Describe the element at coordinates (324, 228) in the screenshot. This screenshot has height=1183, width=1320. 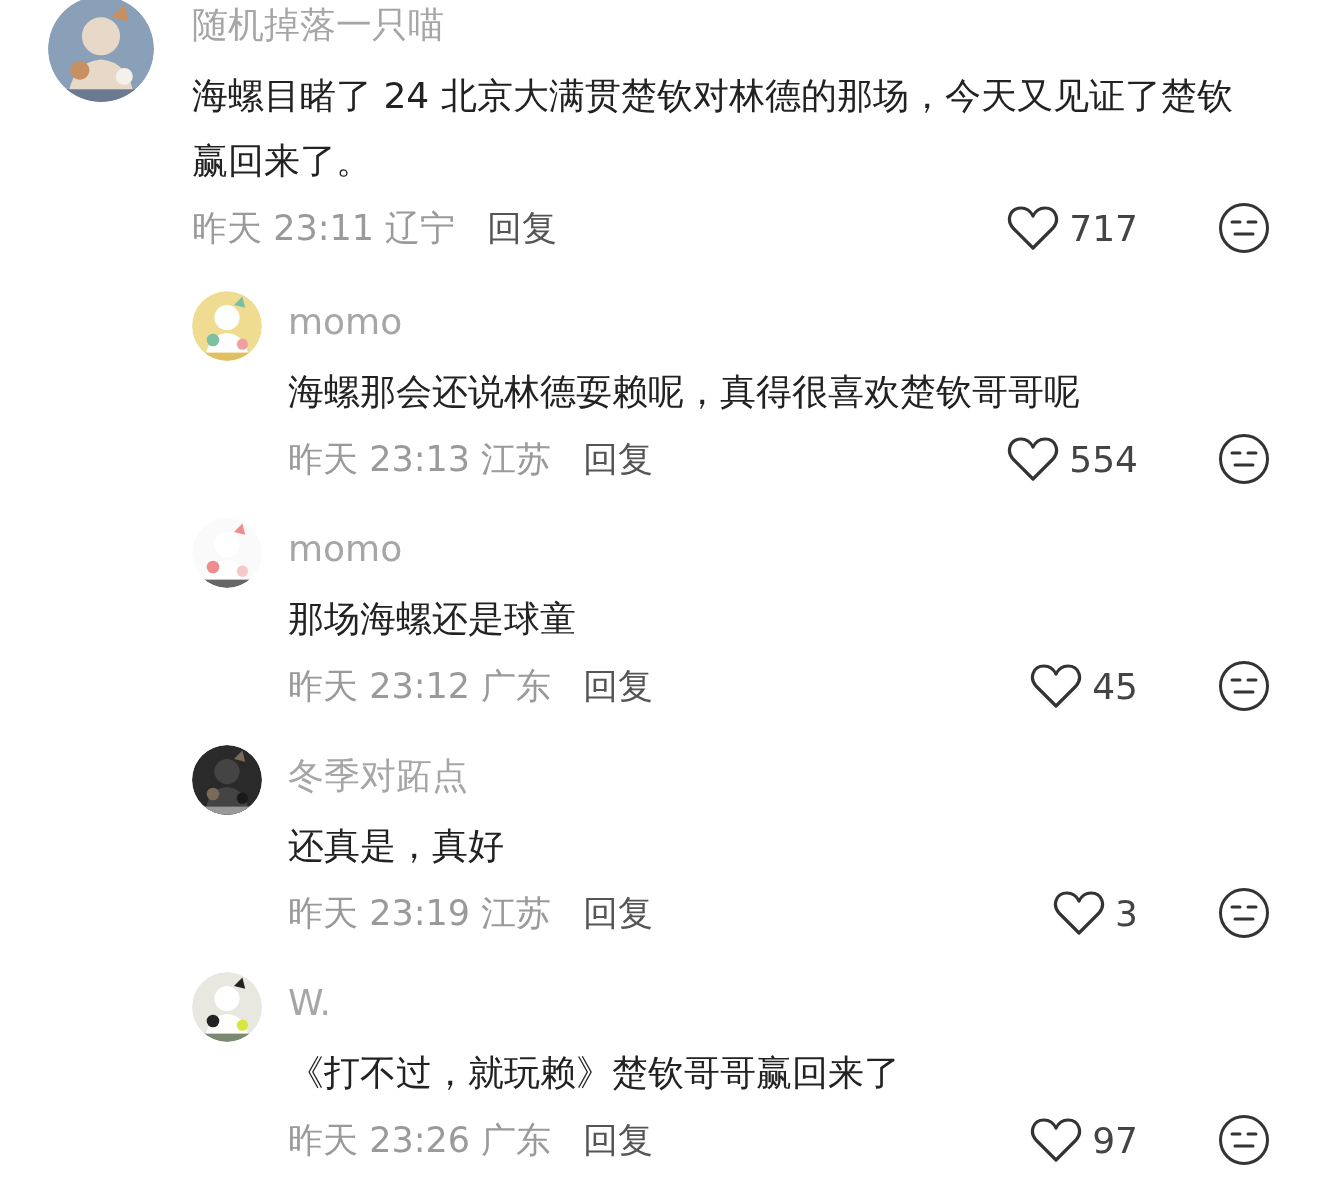
I see `comment-meta: 昨天 23:11 辽宁` at that location.